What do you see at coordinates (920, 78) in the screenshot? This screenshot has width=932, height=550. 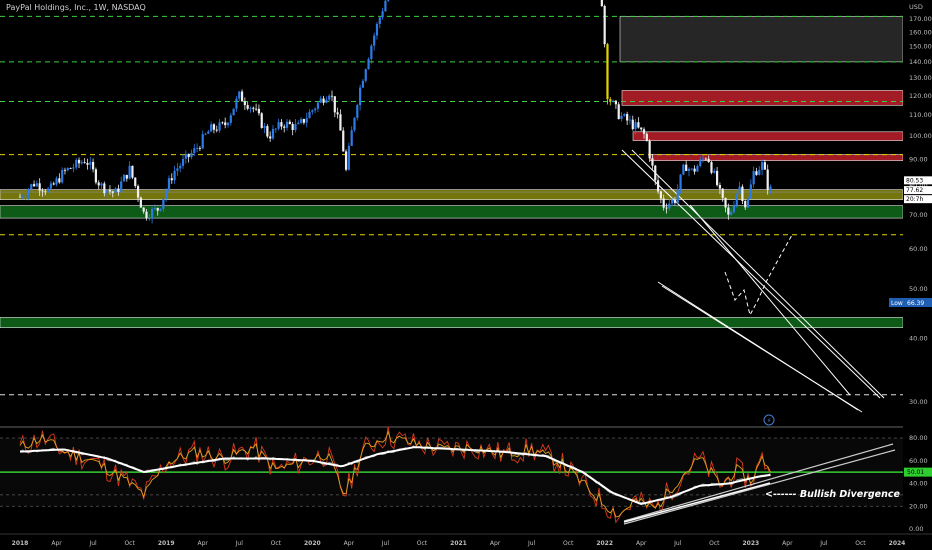 I see `price-tick-label: 130.00` at bounding box center [920, 78].